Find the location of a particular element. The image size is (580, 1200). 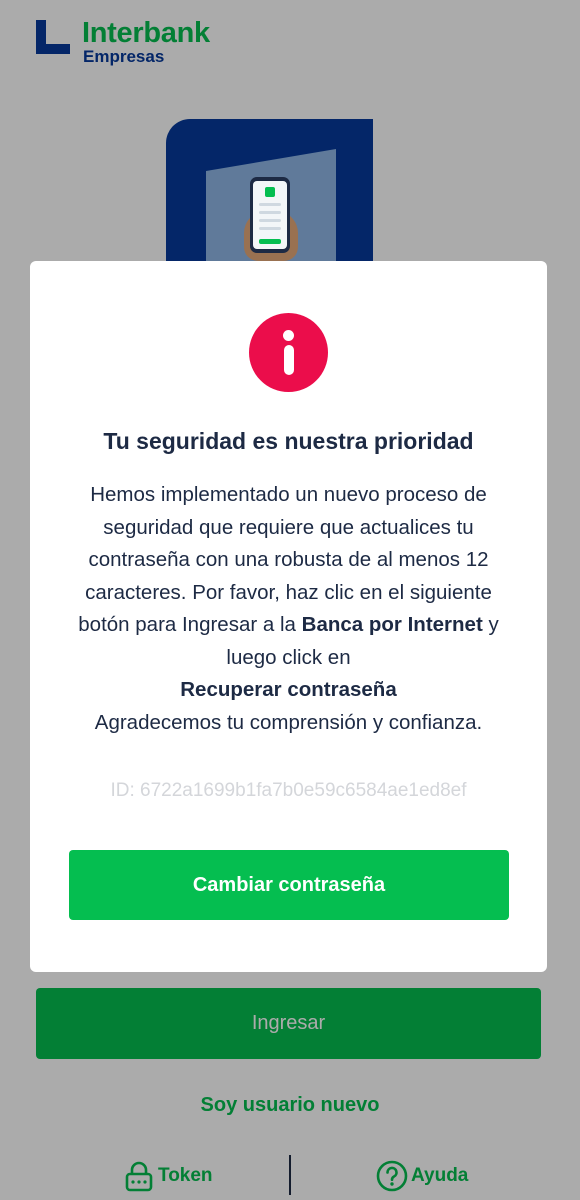

modal-body-bold2: Recuperar contraseña is located at coordinates (288, 689).